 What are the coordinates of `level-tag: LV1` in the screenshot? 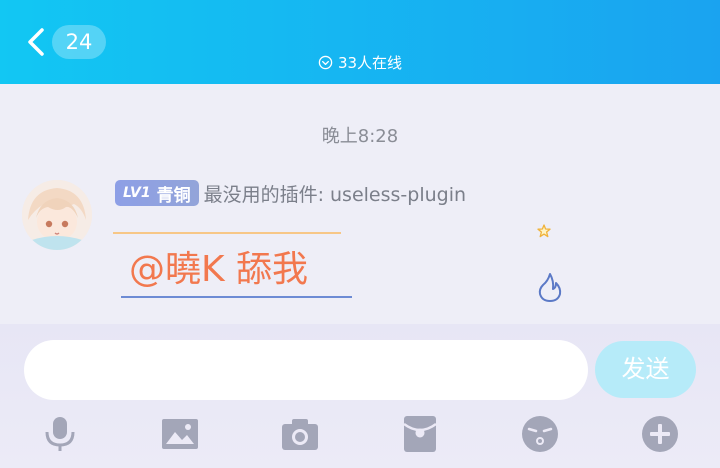 It's located at (137, 193).